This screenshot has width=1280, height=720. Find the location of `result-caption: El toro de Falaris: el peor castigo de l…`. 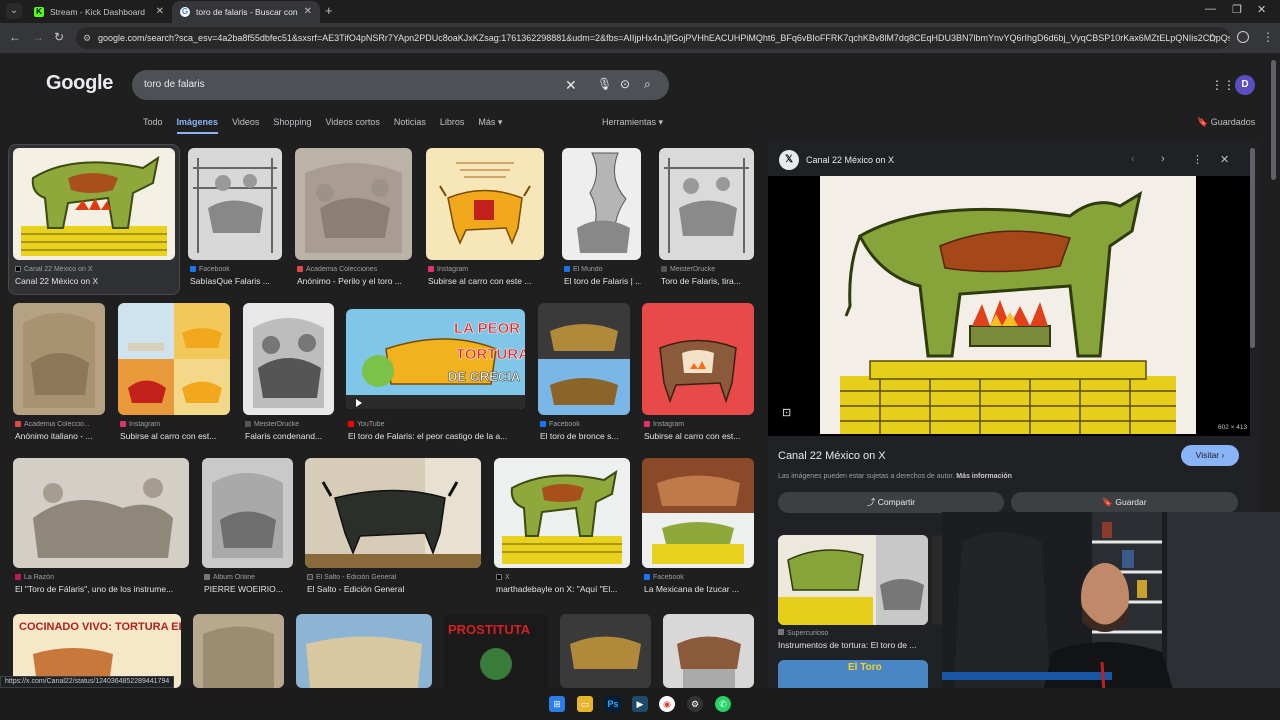

result-caption: El toro de Falaris: el peor castigo de l… is located at coordinates (428, 436).